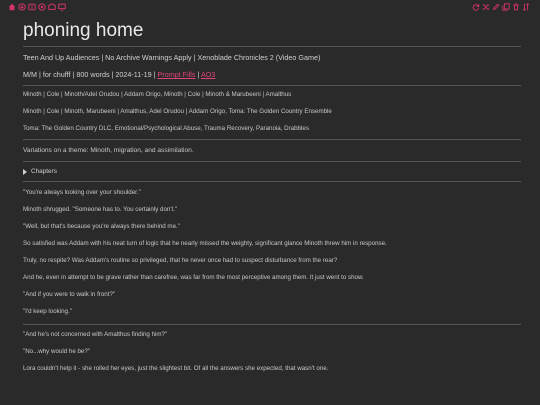  I want to click on disclosure-triangle-icon, so click(25, 171).